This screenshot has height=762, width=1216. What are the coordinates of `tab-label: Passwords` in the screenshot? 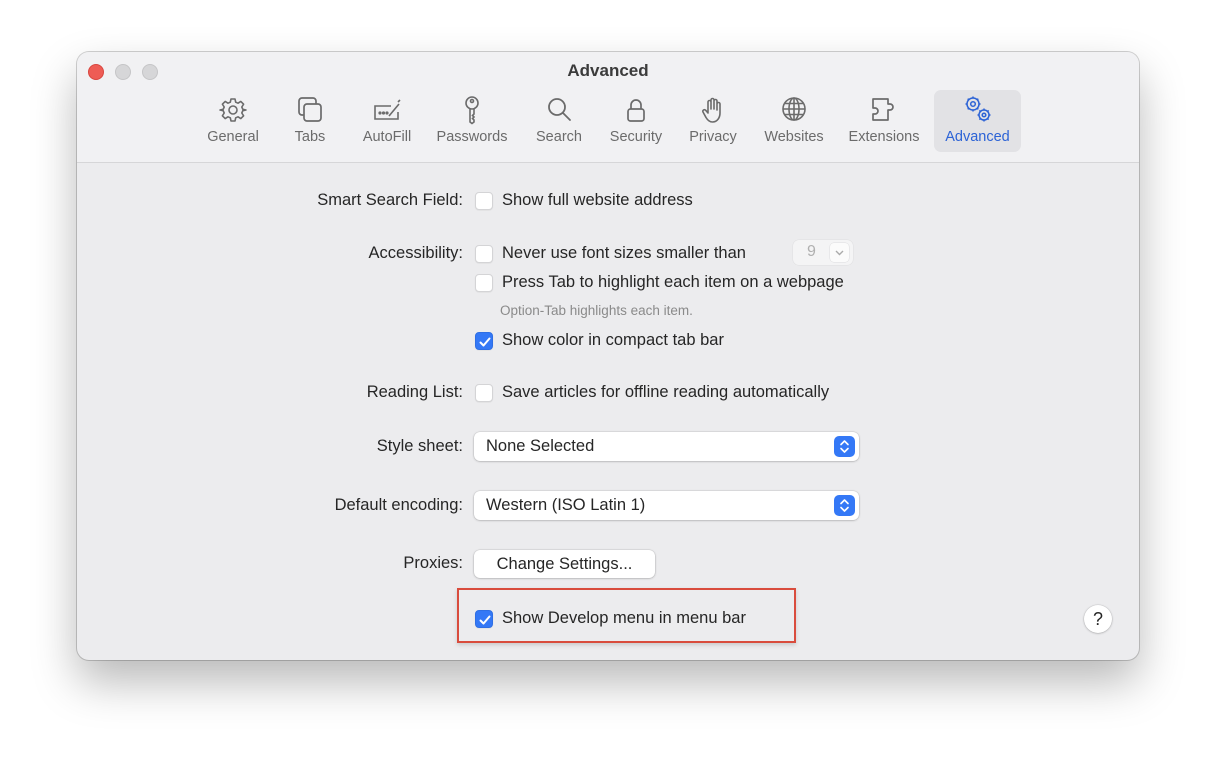 It's located at (472, 137).